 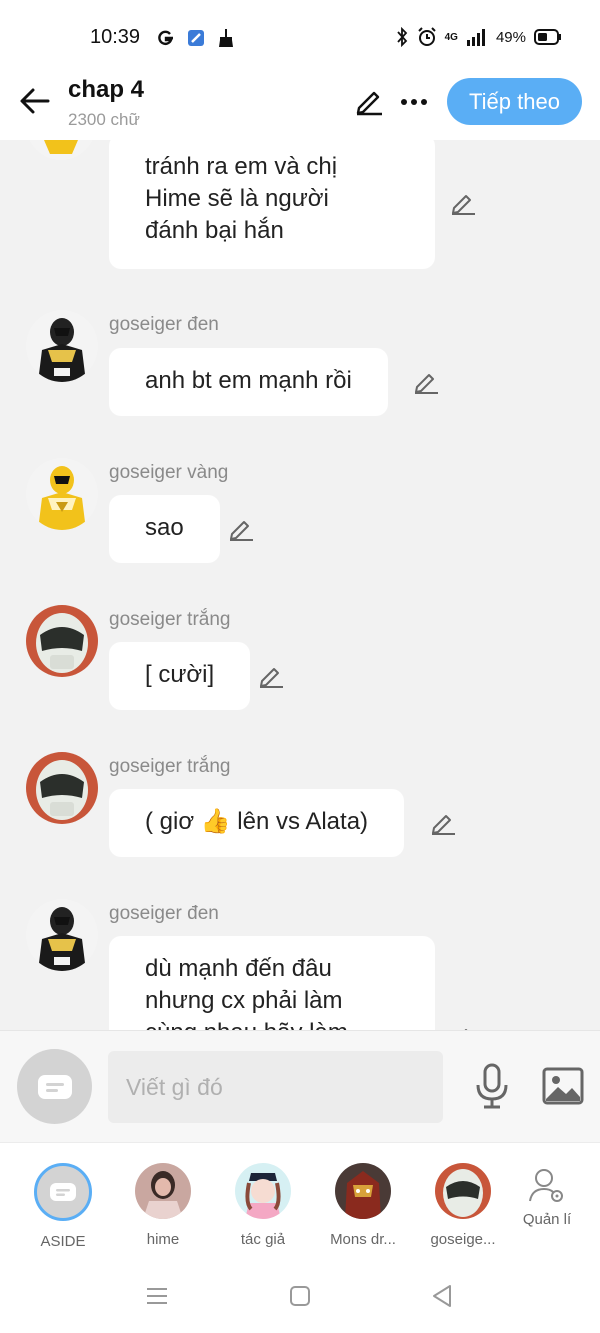 I want to click on sender-name: goseiger vàng, so click(x=169, y=472).